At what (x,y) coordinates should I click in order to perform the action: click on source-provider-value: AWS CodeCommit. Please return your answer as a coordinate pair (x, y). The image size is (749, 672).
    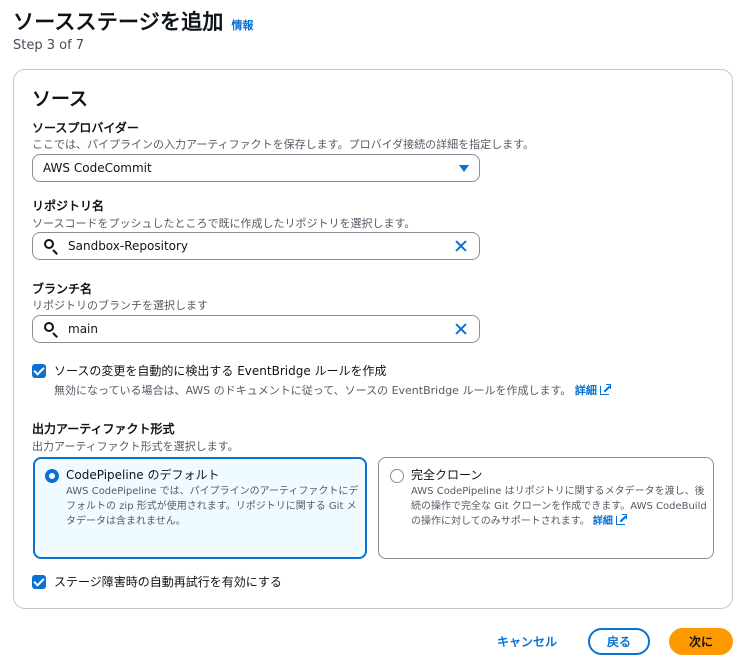
    Looking at the image, I should click on (97, 168).